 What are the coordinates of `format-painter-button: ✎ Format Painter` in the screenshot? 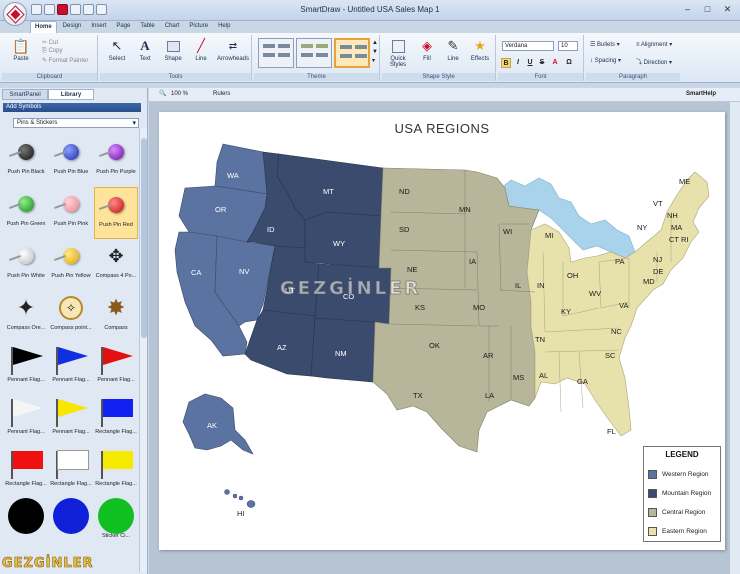 It's located at (65, 60).